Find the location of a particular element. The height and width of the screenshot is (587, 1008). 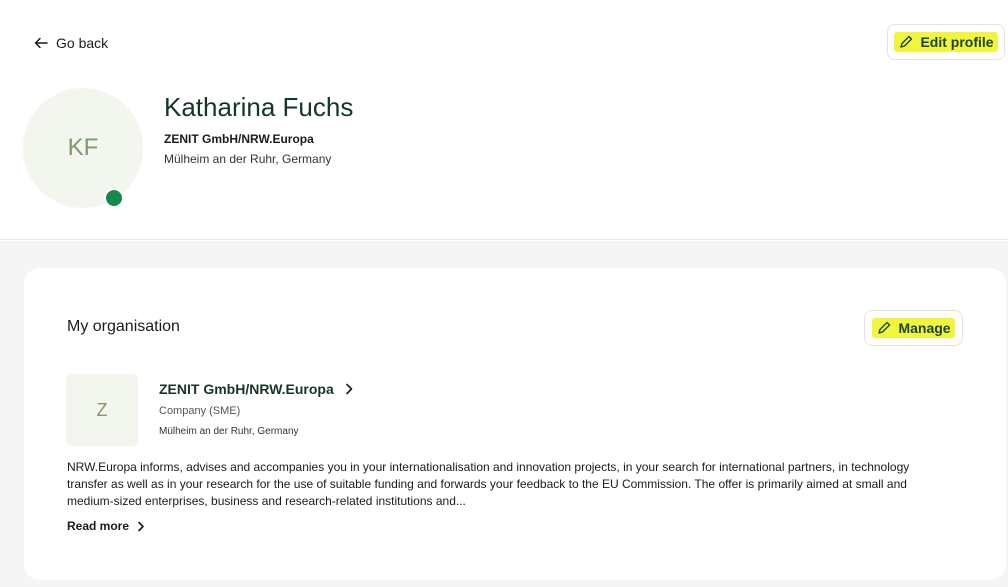

read-more-link: Read more is located at coordinates (106, 526).